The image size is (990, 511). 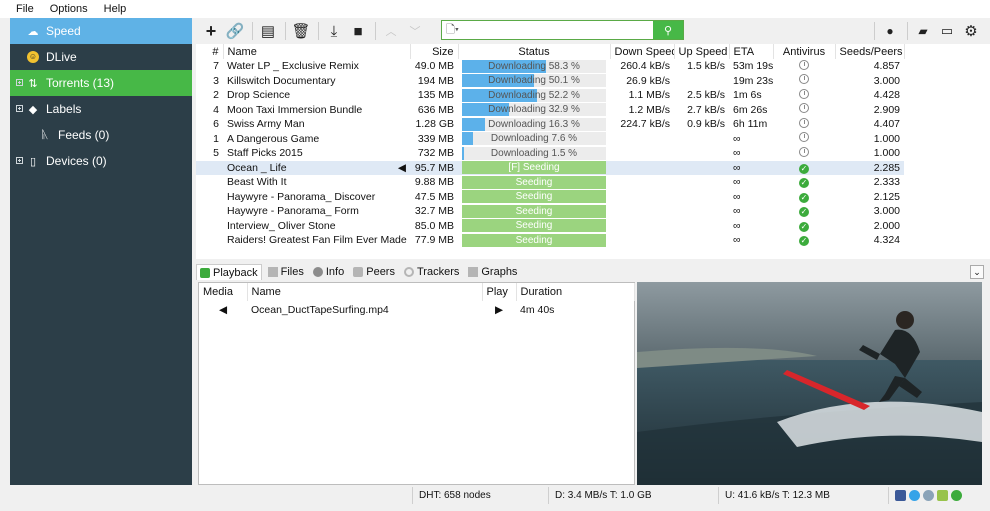 What do you see at coordinates (334, 31) in the screenshot?
I see `start-download-button: ⤓` at bounding box center [334, 31].